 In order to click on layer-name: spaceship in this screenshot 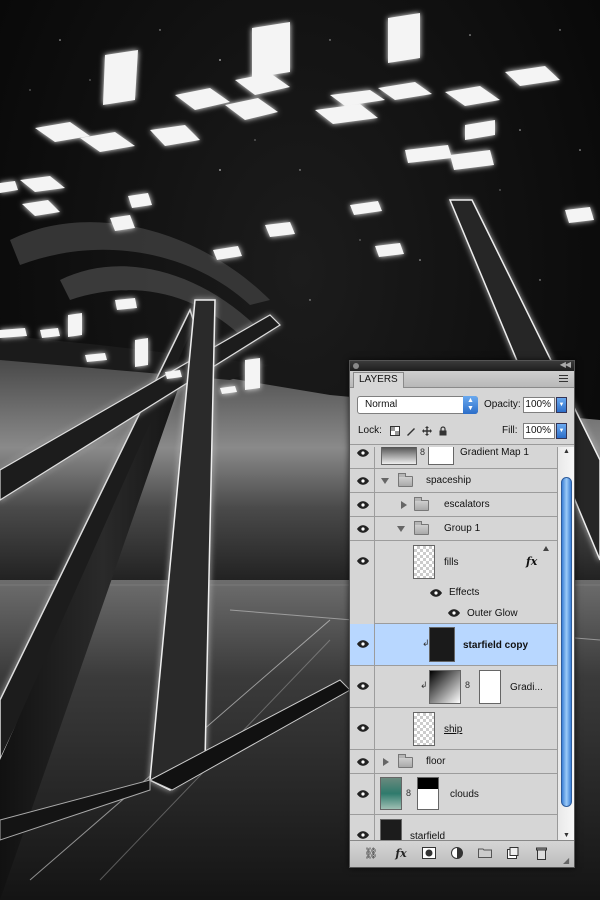, I will do `click(449, 480)`.